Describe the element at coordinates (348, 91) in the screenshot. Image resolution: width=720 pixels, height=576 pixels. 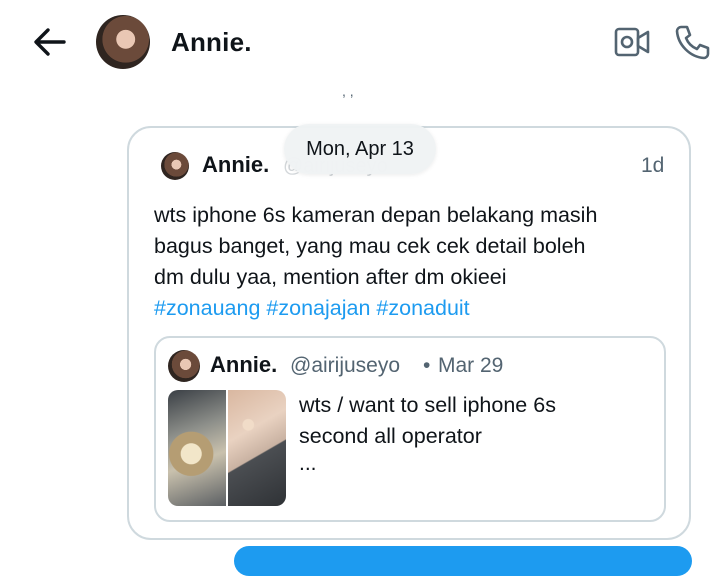
I see `previous-message-fragment: , ,` at that location.